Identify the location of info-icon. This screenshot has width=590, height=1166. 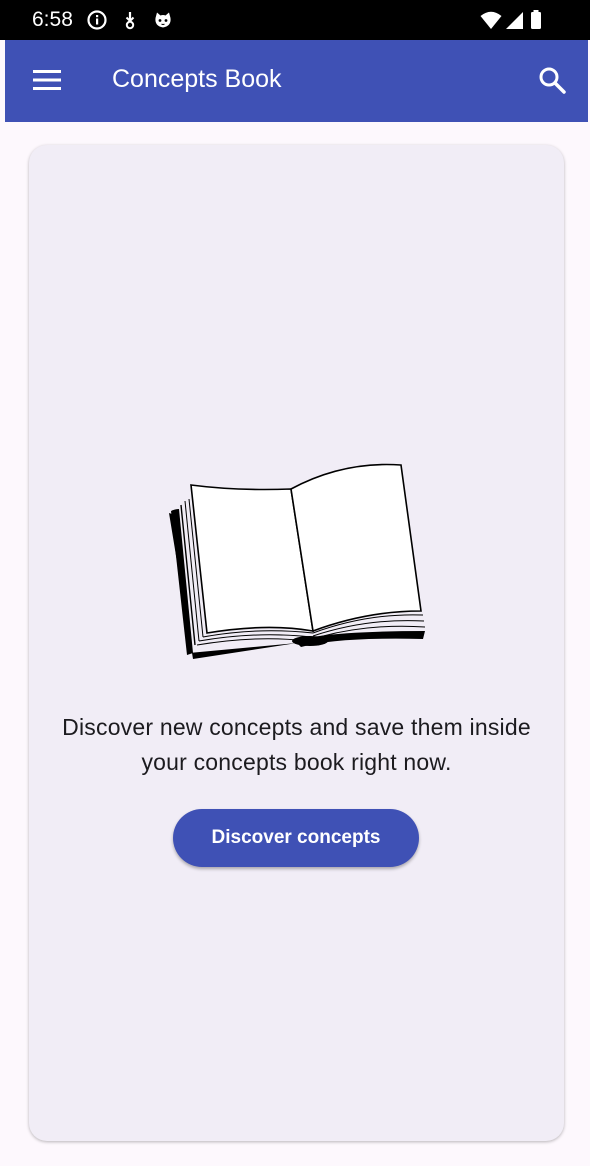
(97, 20).